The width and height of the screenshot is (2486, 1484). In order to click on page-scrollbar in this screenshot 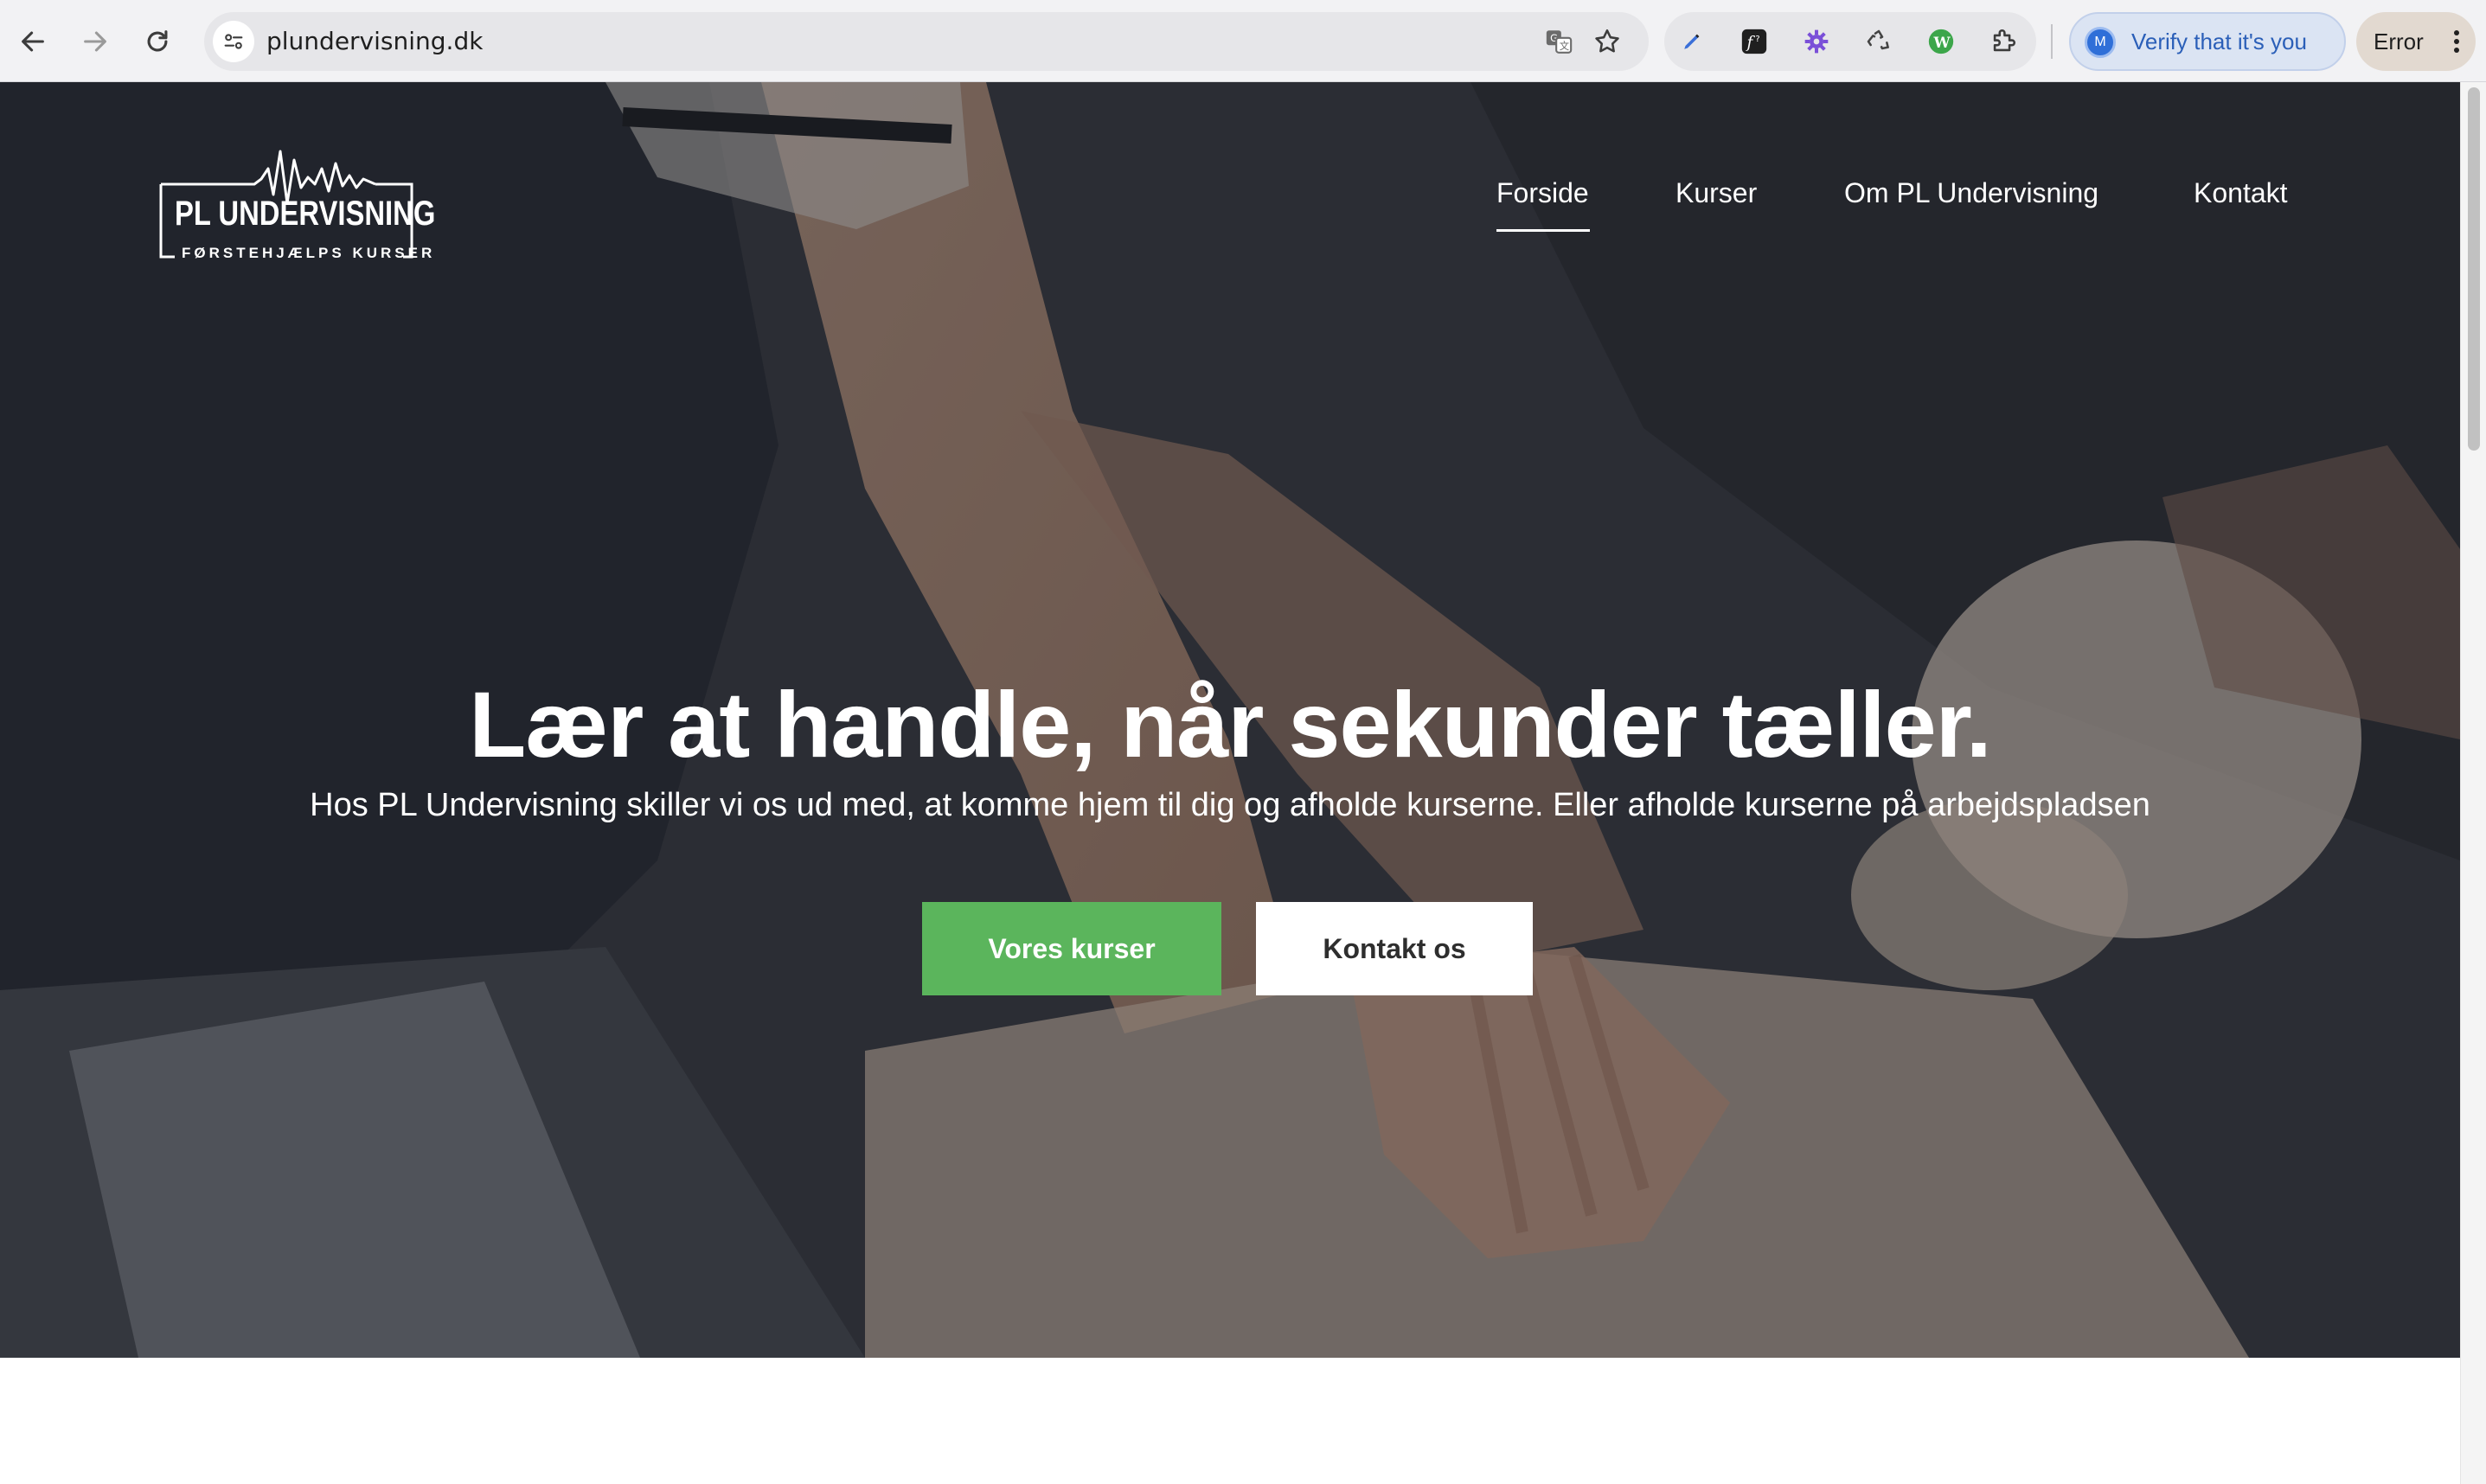, I will do `click(2473, 783)`.